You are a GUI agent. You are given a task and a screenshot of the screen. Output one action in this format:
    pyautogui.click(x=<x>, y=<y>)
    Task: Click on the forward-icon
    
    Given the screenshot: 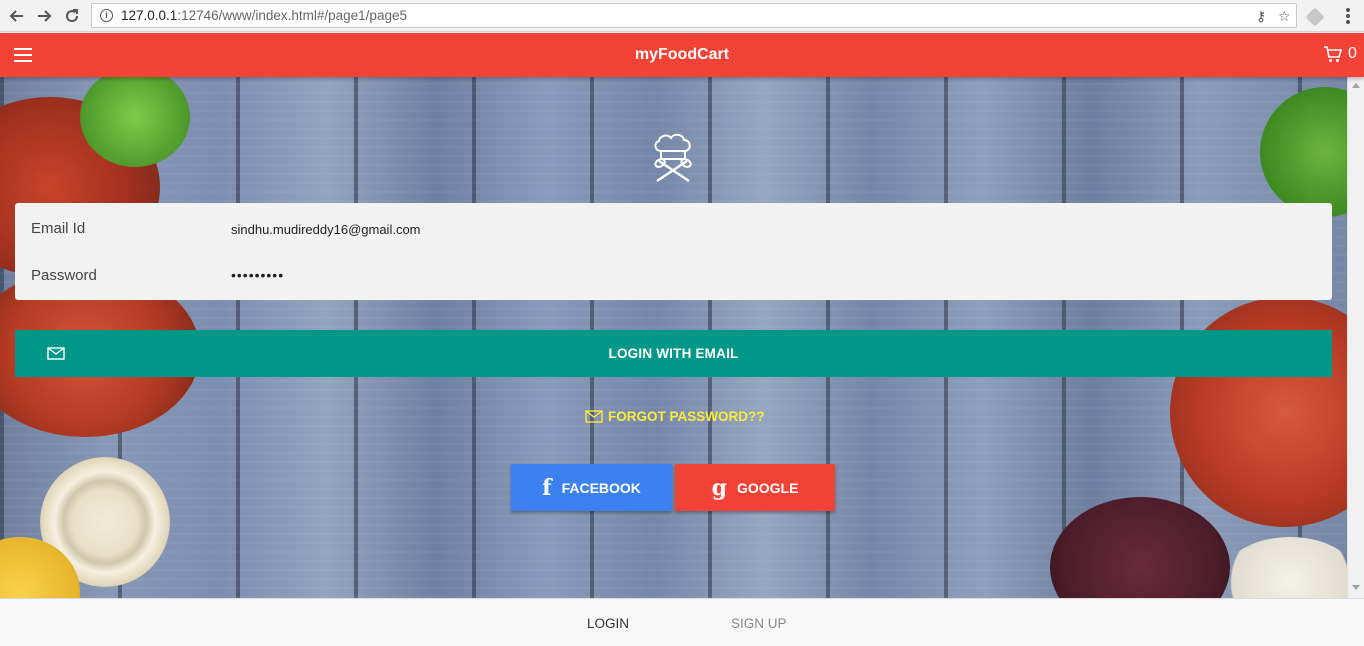 What is the action you would take?
    pyautogui.click(x=44, y=16)
    